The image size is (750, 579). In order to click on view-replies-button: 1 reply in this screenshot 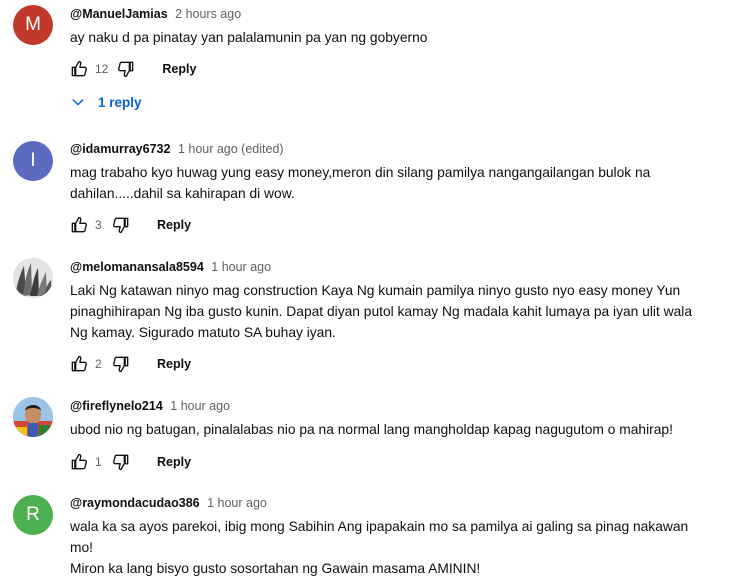, I will do `click(106, 102)`.